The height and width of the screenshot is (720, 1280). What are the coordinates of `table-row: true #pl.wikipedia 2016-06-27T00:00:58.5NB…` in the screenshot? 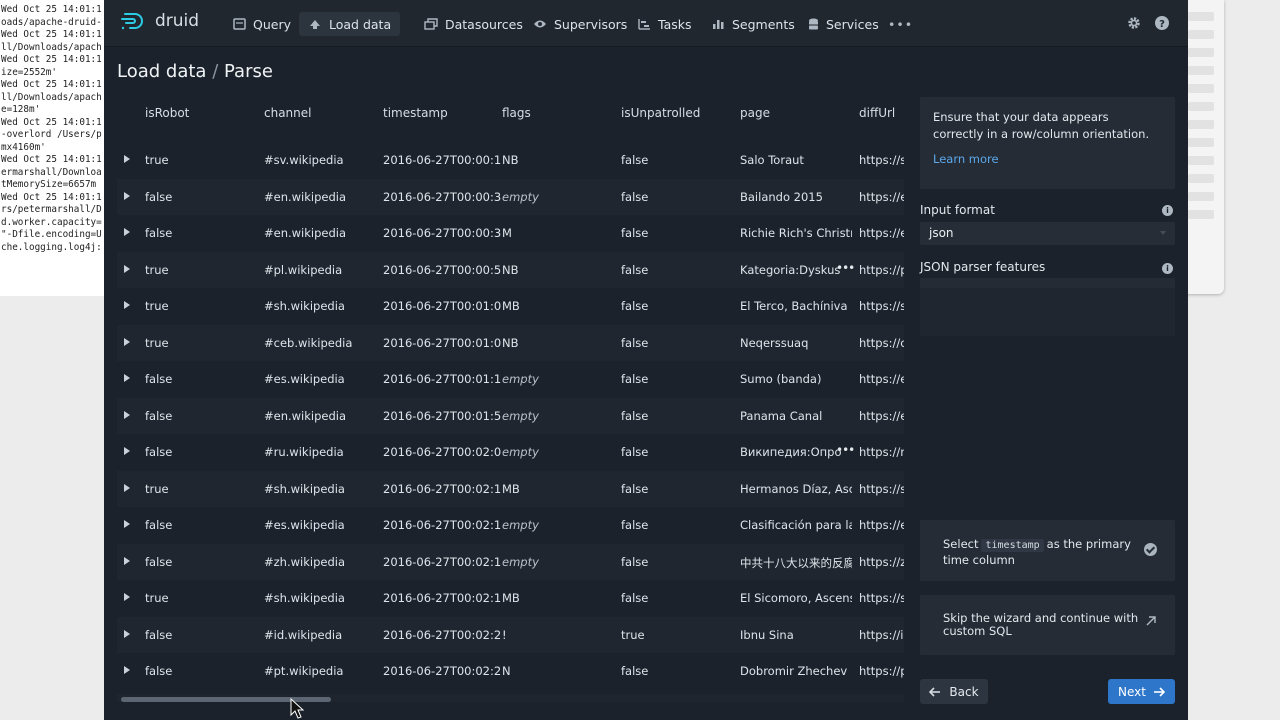 It's located at (510, 269).